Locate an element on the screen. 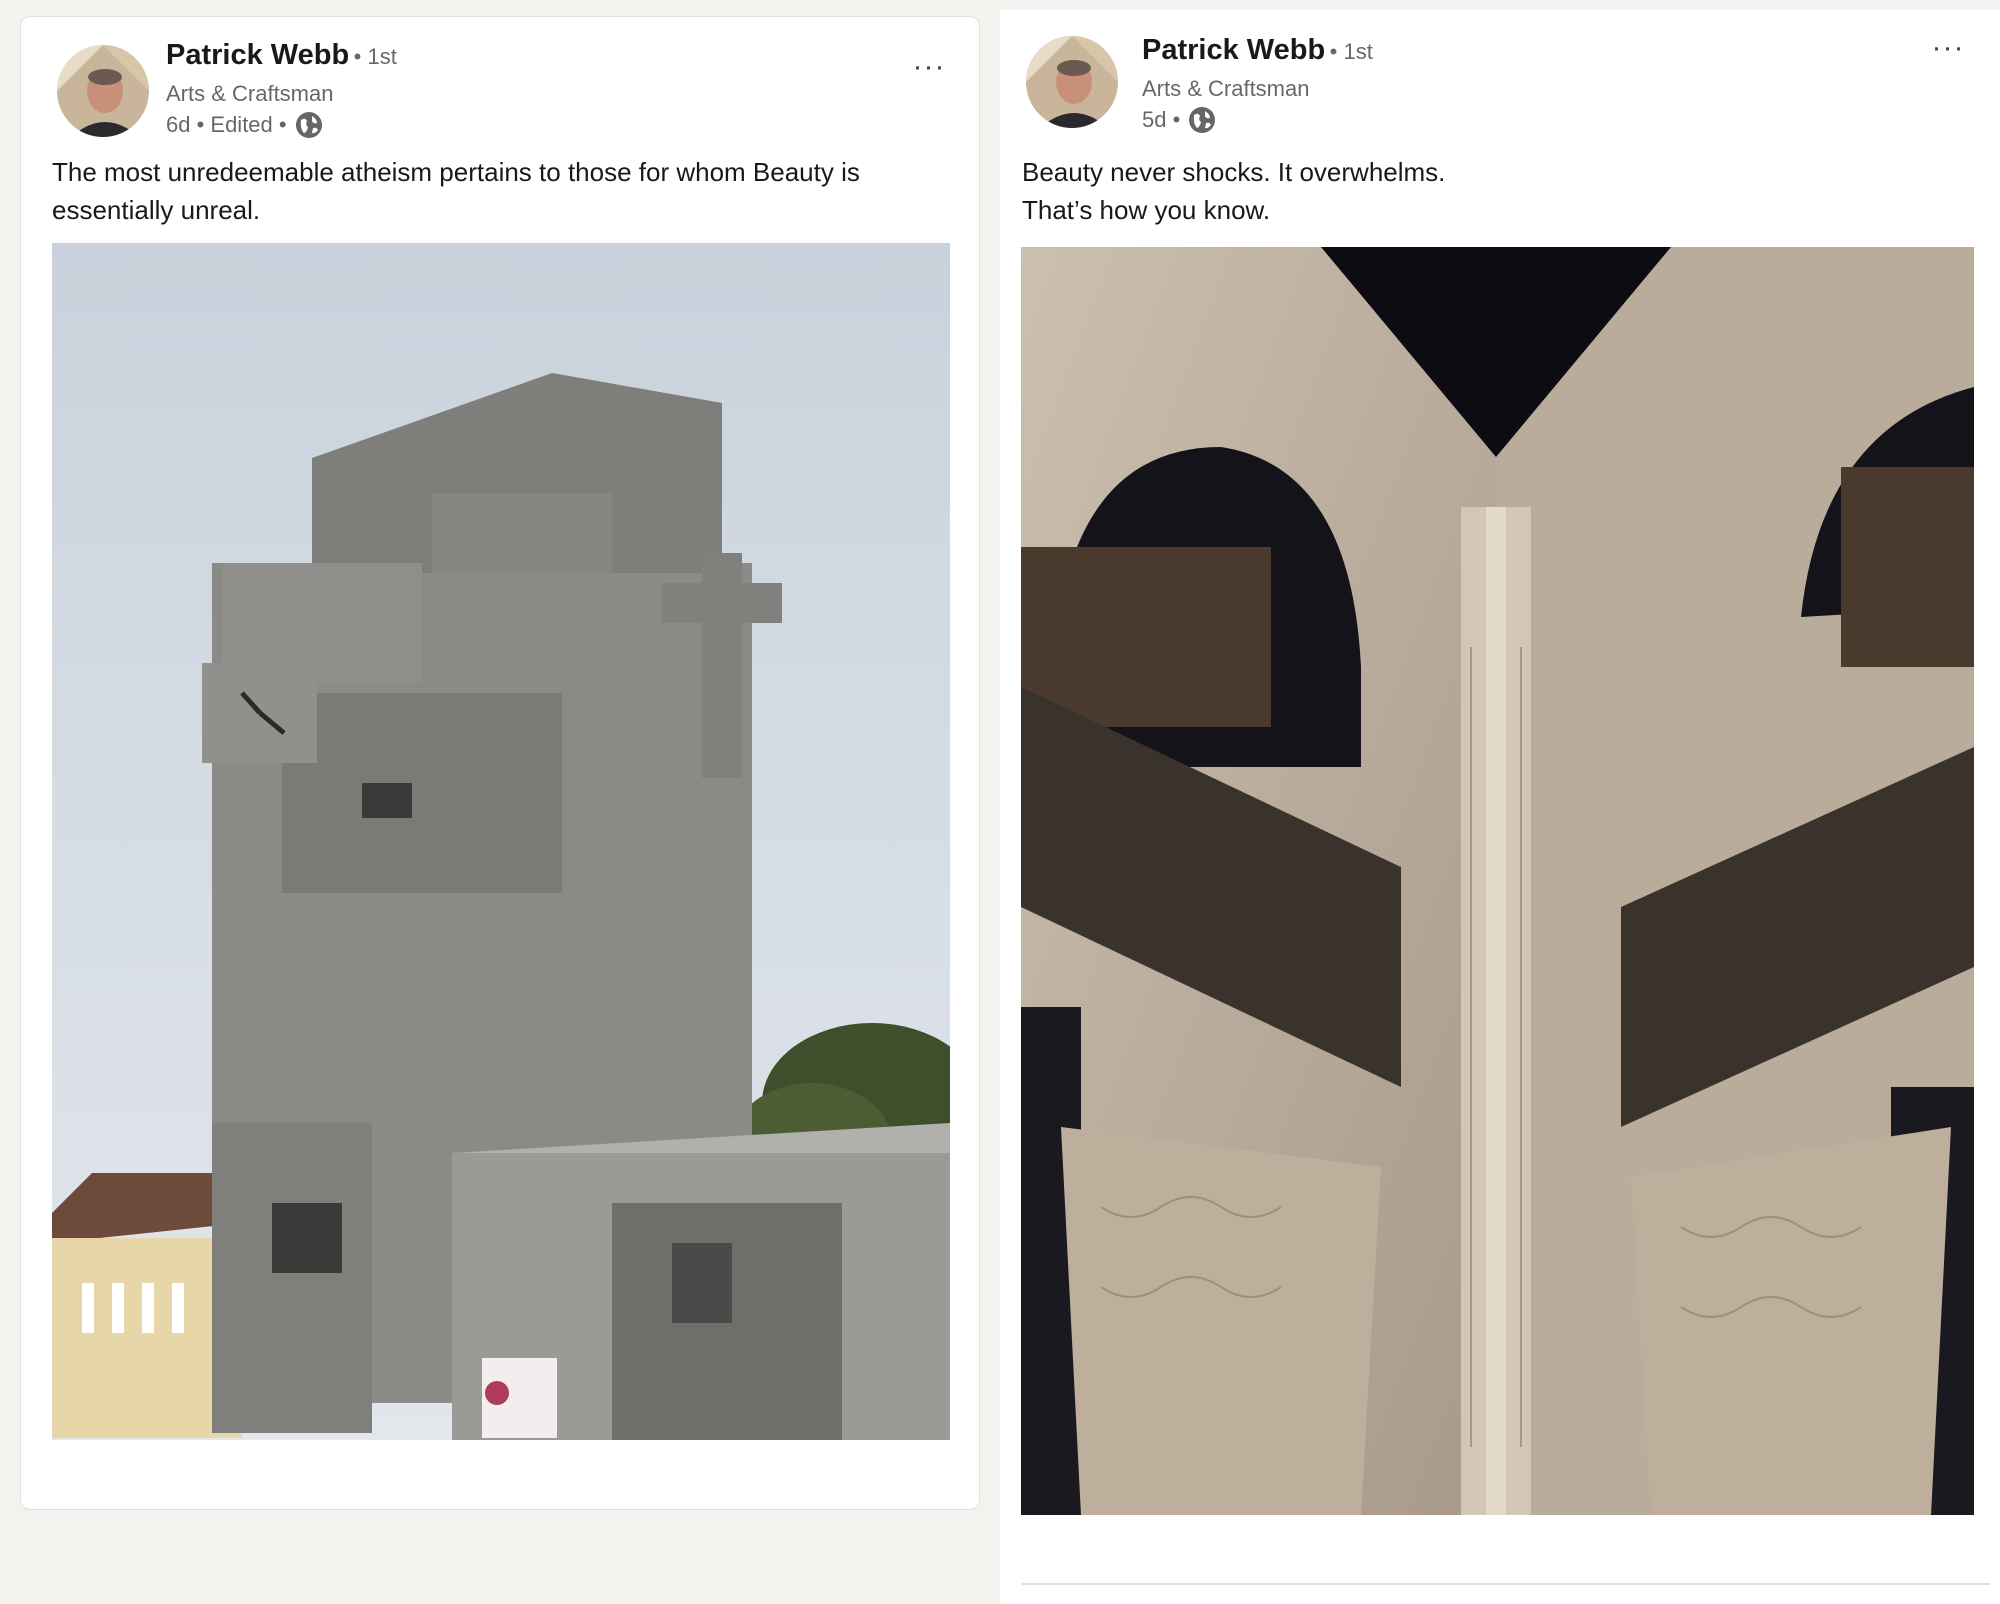 This screenshot has width=2000, height=1604. post-meta: 6d • Edited • is located at coordinates (244, 125).